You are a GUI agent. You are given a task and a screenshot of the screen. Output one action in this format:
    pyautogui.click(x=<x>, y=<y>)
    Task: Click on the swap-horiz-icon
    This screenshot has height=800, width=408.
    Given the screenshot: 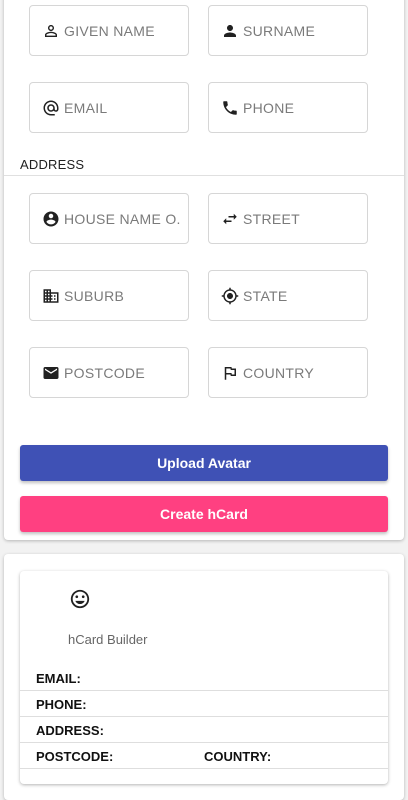 What is the action you would take?
    pyautogui.click(x=230, y=219)
    